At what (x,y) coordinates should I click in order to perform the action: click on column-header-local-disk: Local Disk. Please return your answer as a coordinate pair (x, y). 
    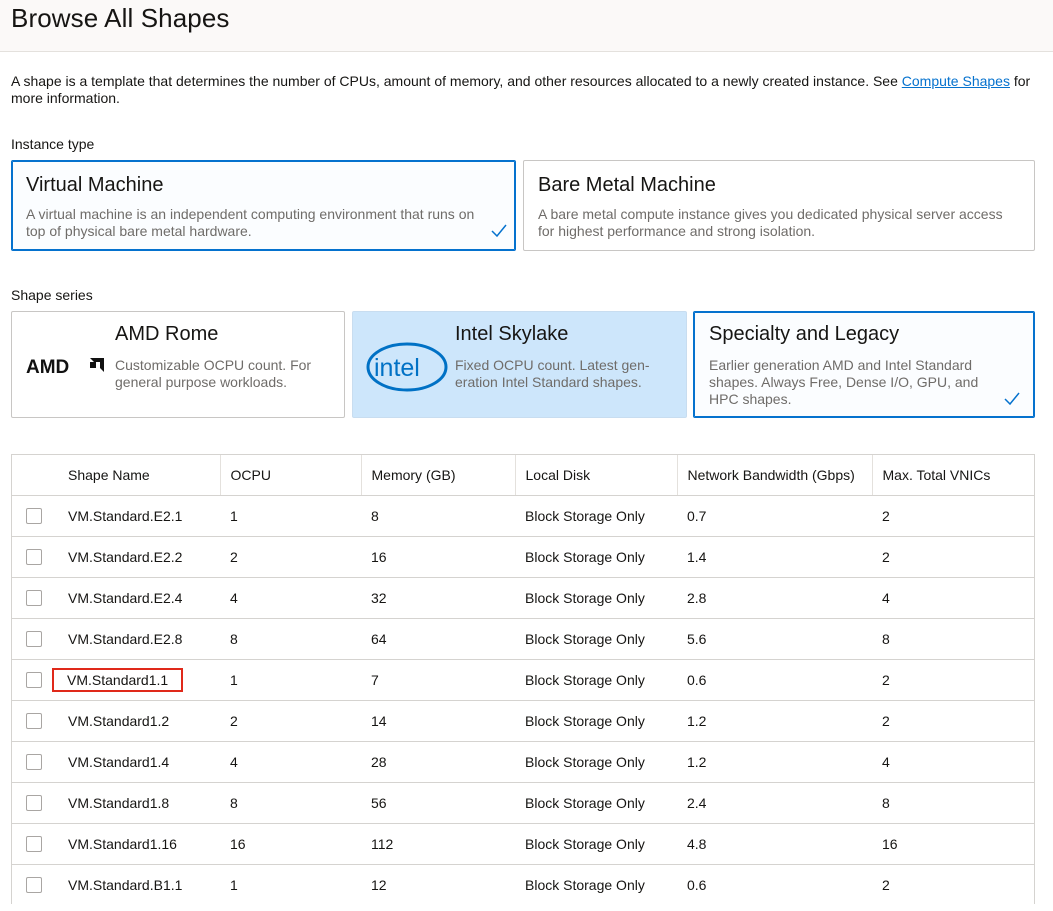
    Looking at the image, I should click on (596, 475).